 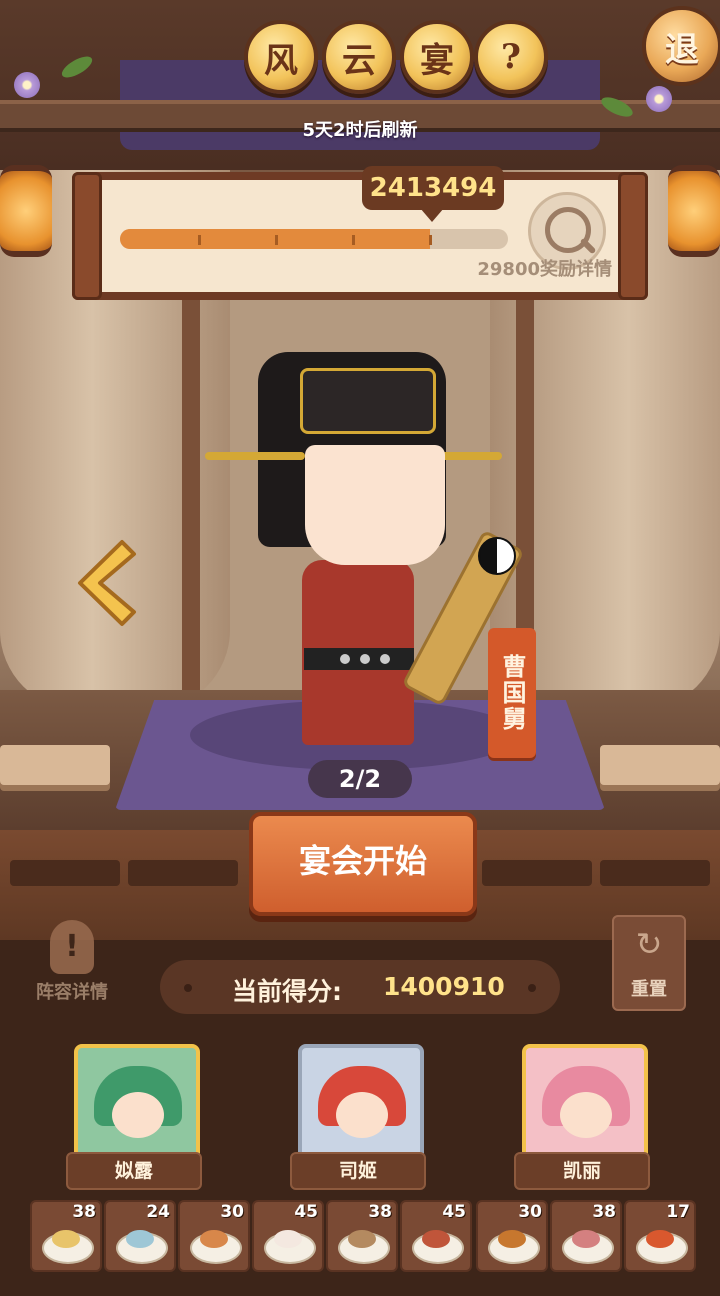 What do you see at coordinates (72, 992) in the screenshot?
I see `lineup-details-label: 阵容详情` at bounding box center [72, 992].